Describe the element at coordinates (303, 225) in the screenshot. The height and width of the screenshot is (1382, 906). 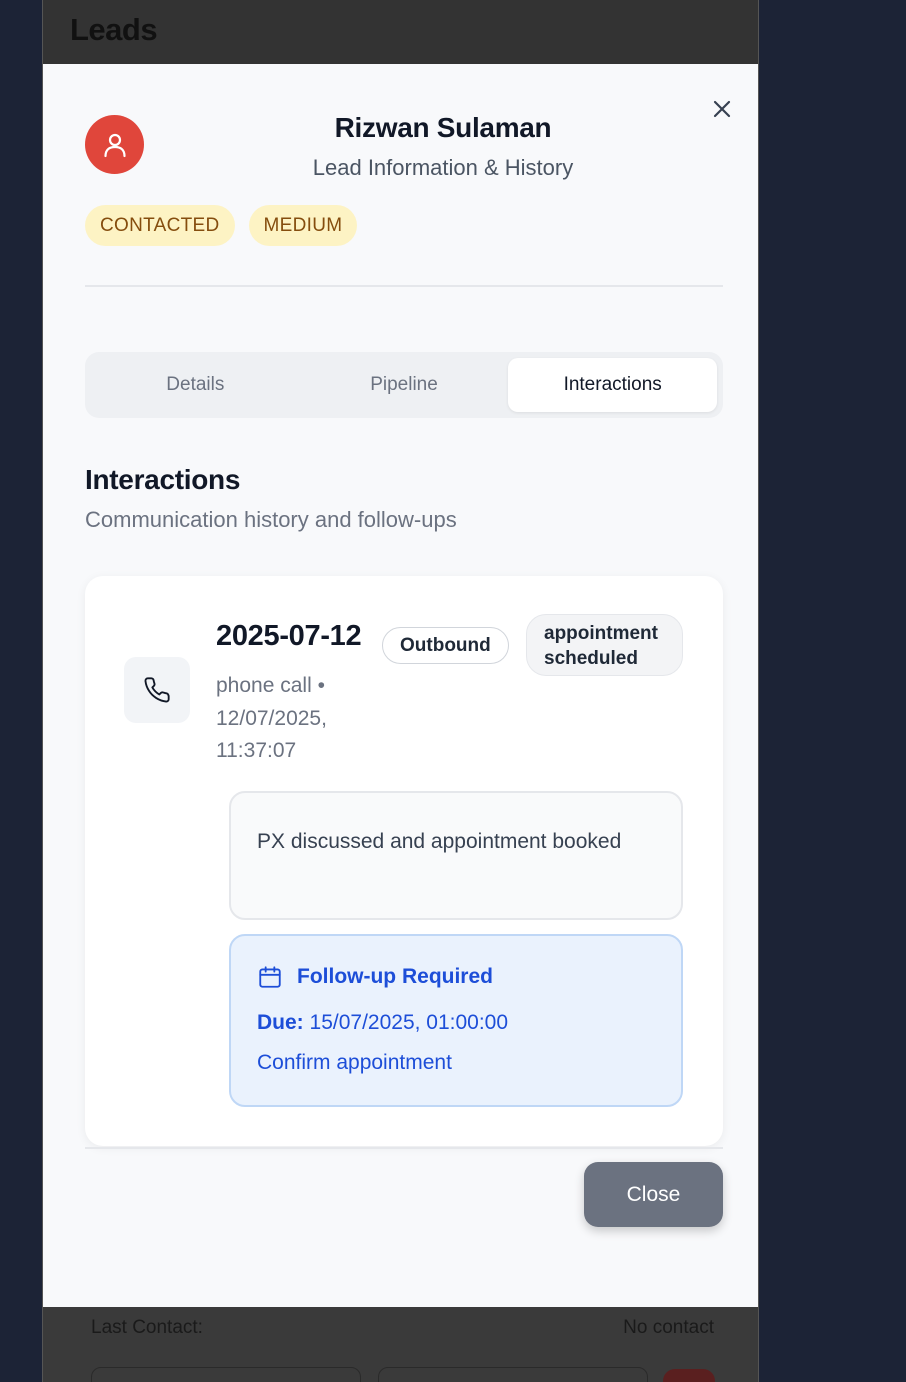
I see `priority-badge: MEDIUM` at that location.